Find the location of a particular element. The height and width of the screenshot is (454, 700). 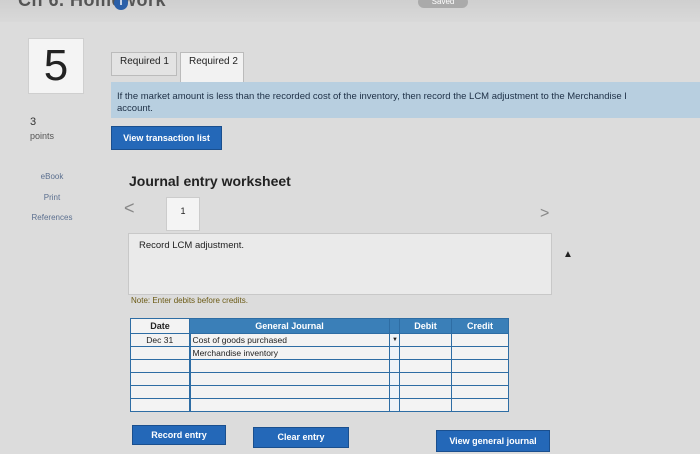

tab-required-2: Required 2 is located at coordinates (212, 67).